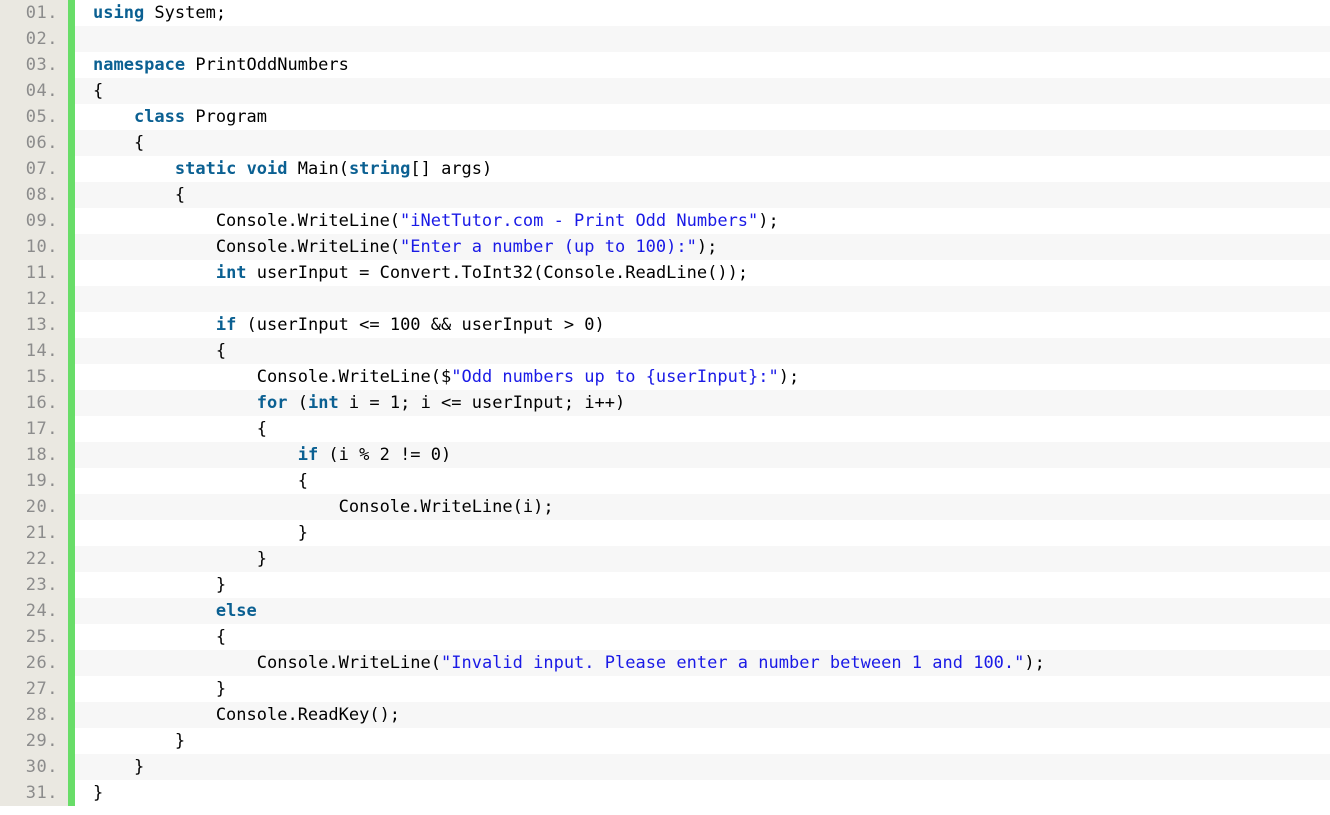 This screenshot has height=815, width=1330. Describe the element at coordinates (236, 611) in the screenshot. I see `code-token-kw: else` at that location.